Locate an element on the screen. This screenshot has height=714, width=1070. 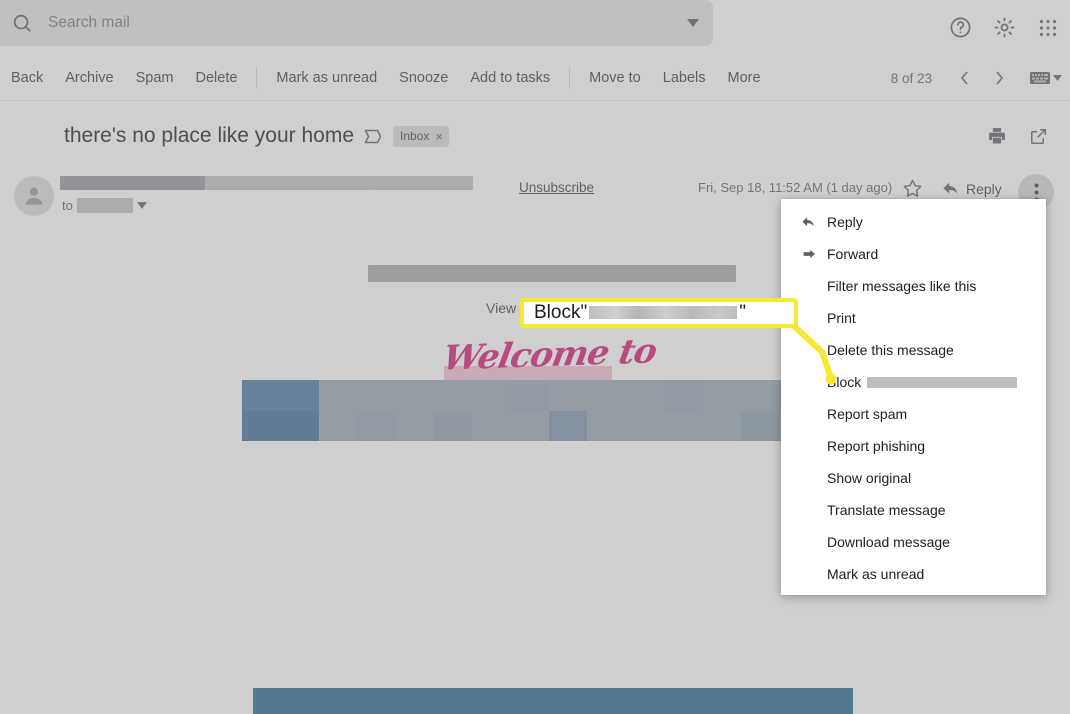
google-apps-grid-icon is located at coordinates (1048, 28).